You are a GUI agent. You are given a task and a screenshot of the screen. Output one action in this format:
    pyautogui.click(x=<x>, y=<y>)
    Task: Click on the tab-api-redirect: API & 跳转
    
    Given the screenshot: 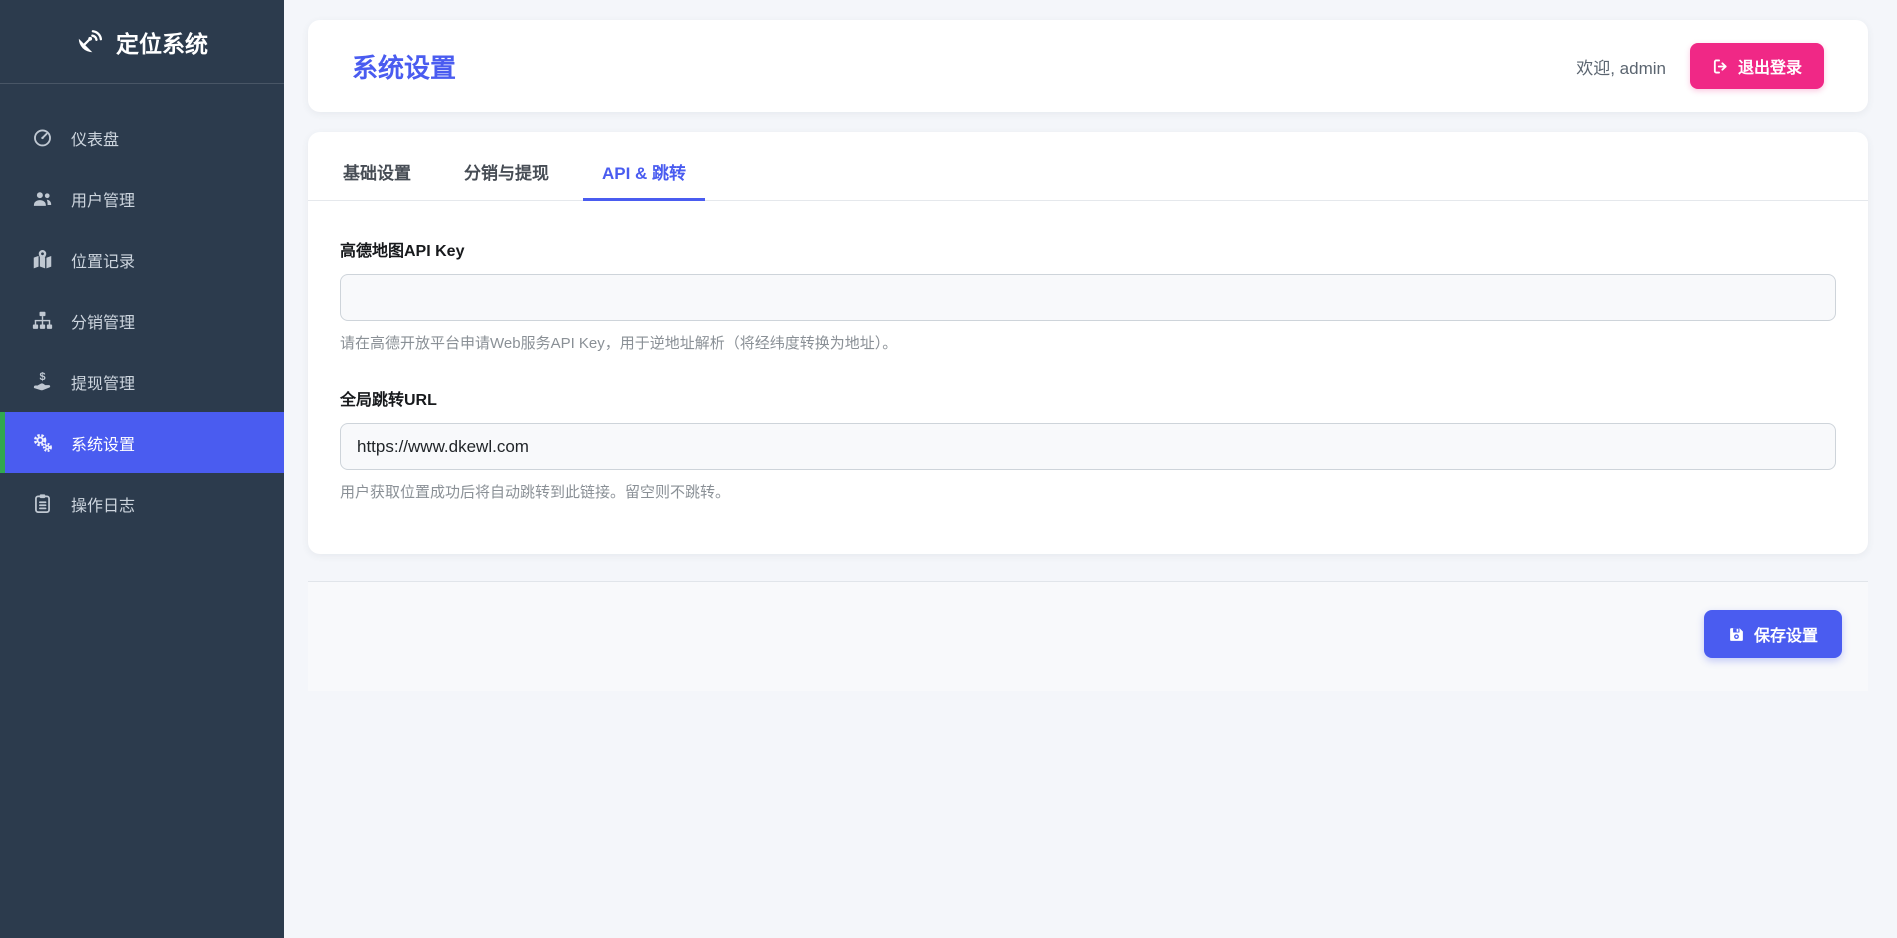 What is the action you would take?
    pyautogui.click(x=644, y=173)
    